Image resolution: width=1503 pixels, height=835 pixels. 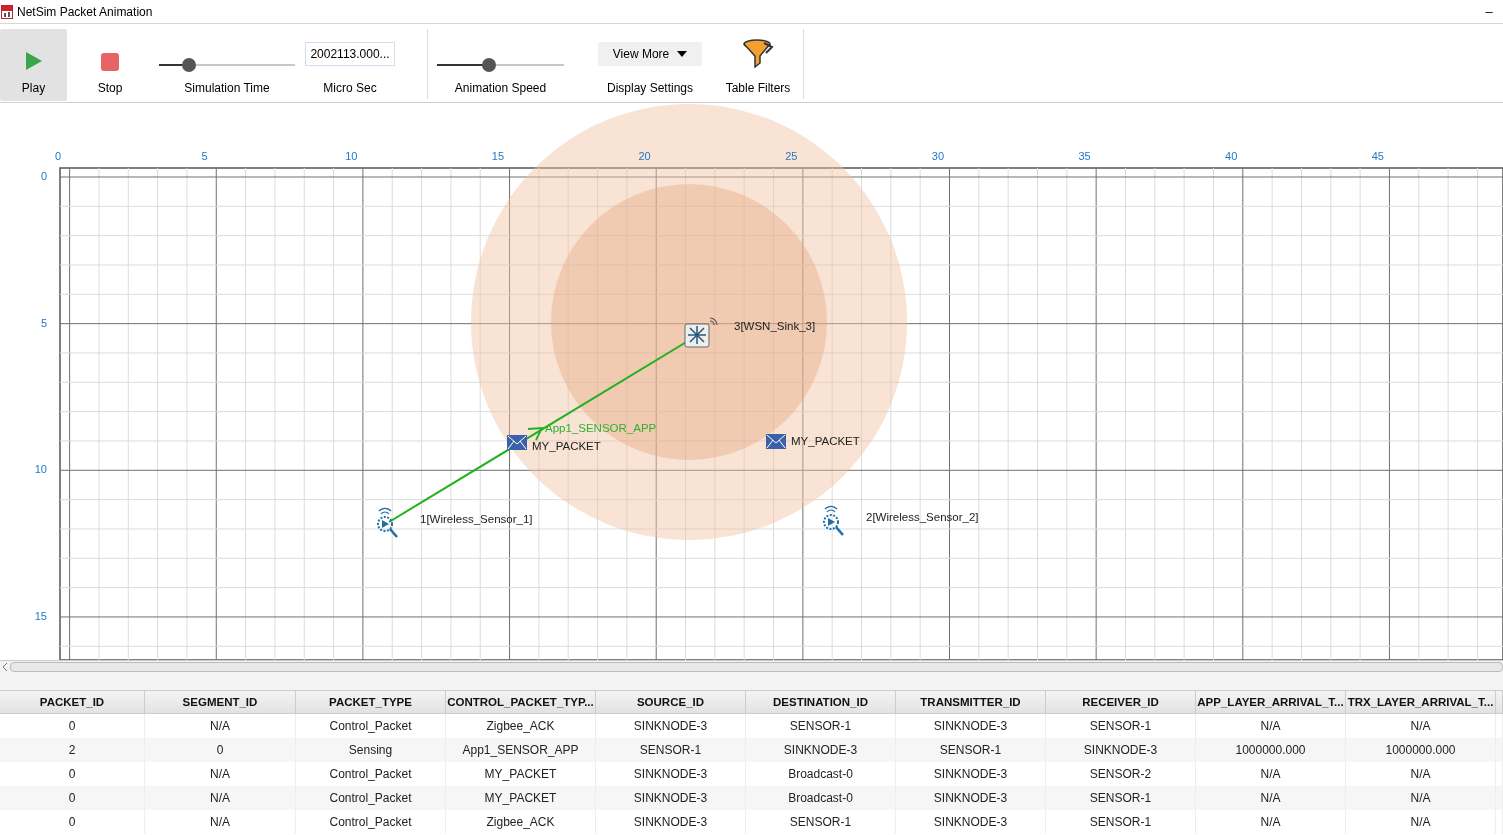 I want to click on axis-label: 45, so click(x=1377, y=156).